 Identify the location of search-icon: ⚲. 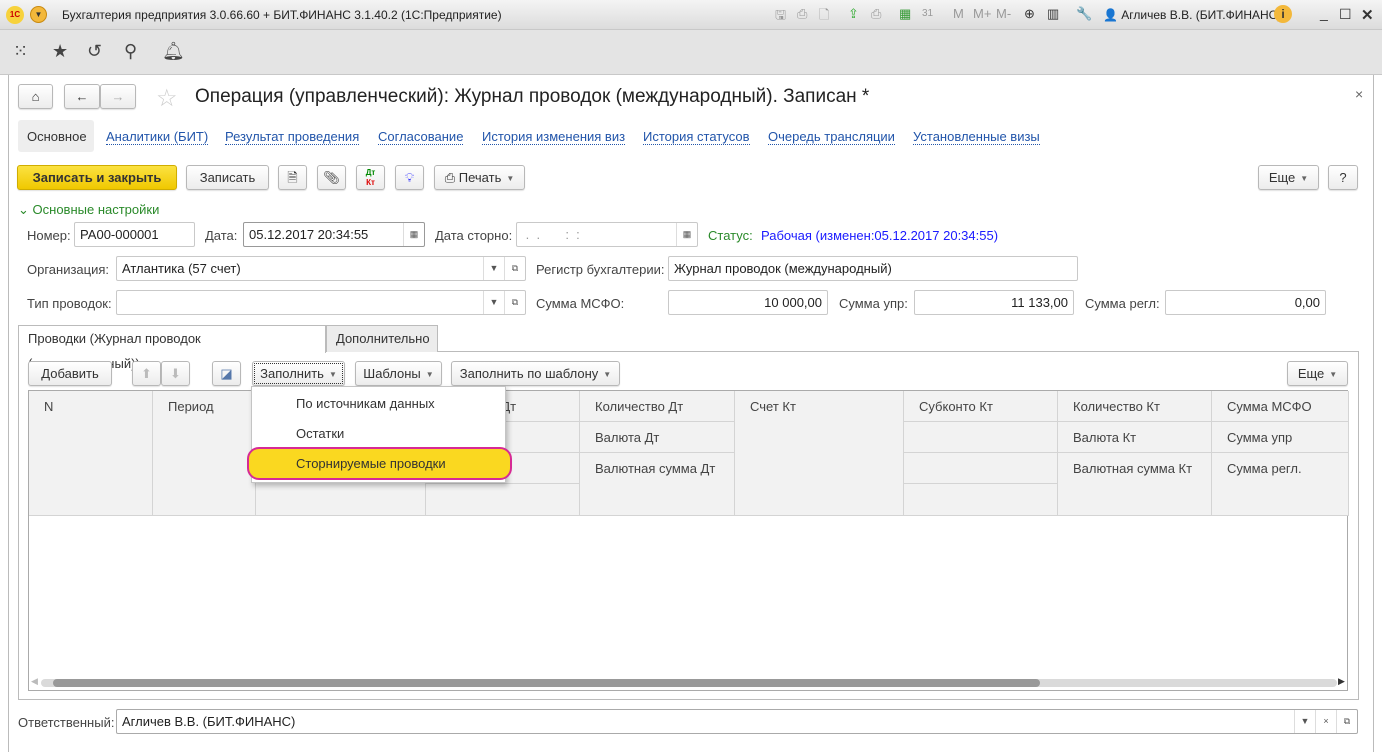
(130, 51).